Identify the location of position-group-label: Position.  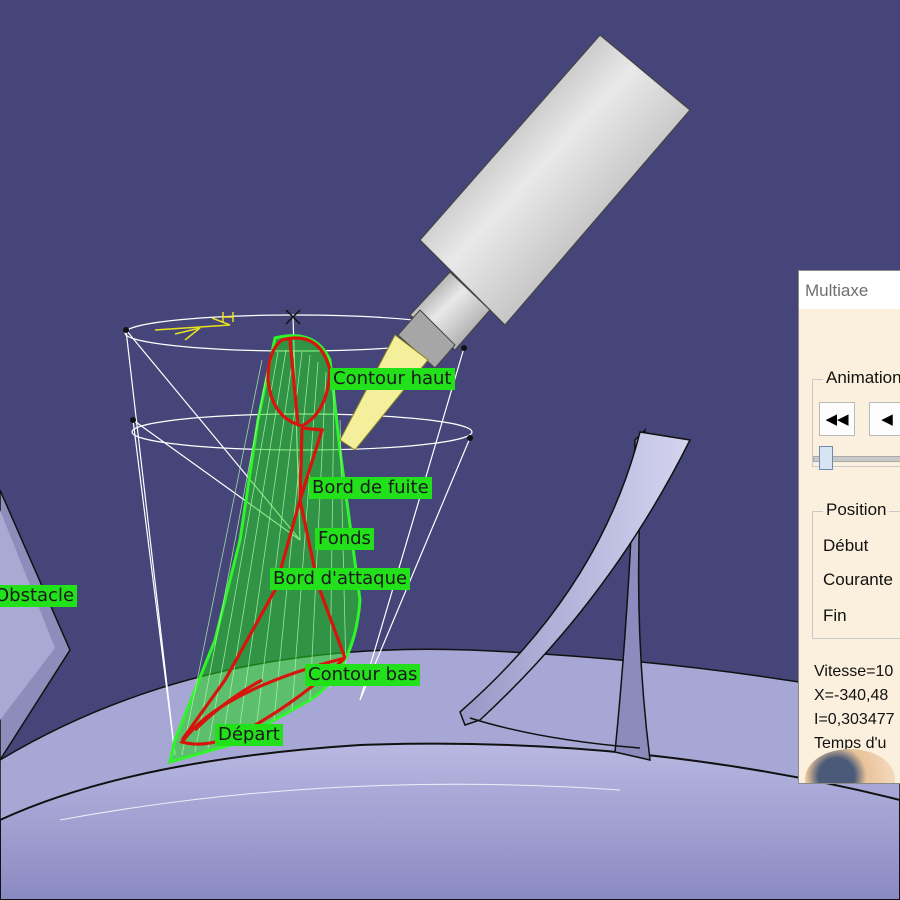
(856, 510).